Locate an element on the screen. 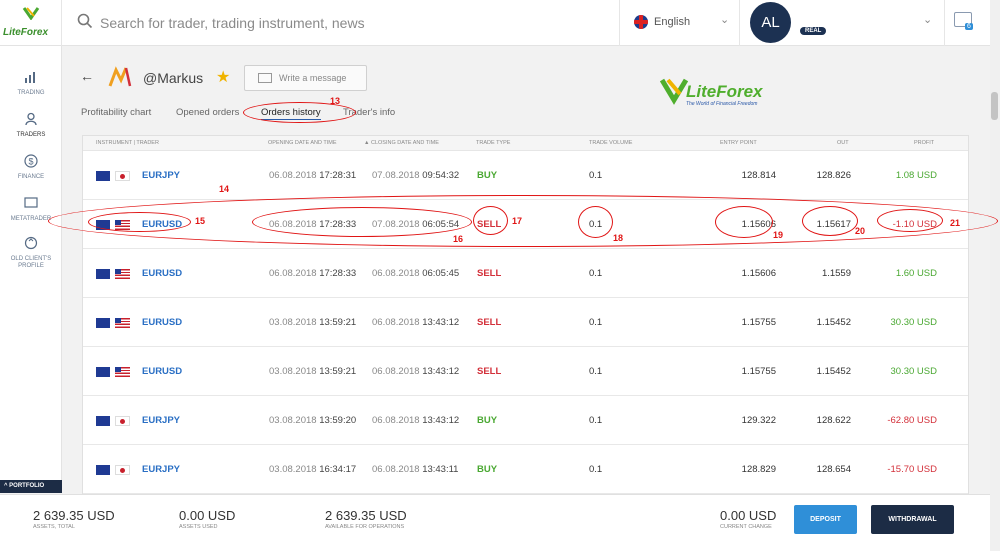 The height and width of the screenshot is (551, 1000). column-trade-volume: TRADE VOLUME is located at coordinates (610, 143).